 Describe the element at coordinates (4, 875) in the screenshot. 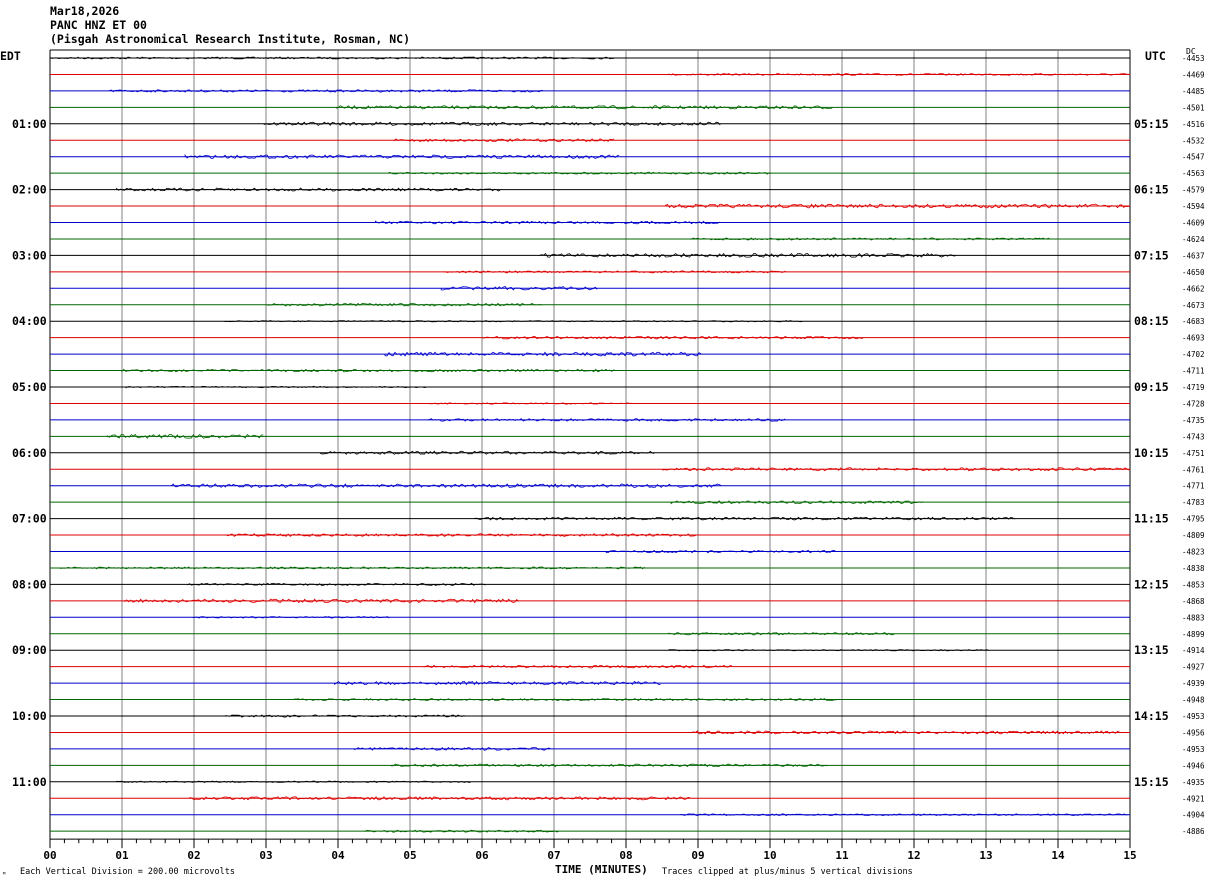

I see `corner-mark: ᴹ` at that location.